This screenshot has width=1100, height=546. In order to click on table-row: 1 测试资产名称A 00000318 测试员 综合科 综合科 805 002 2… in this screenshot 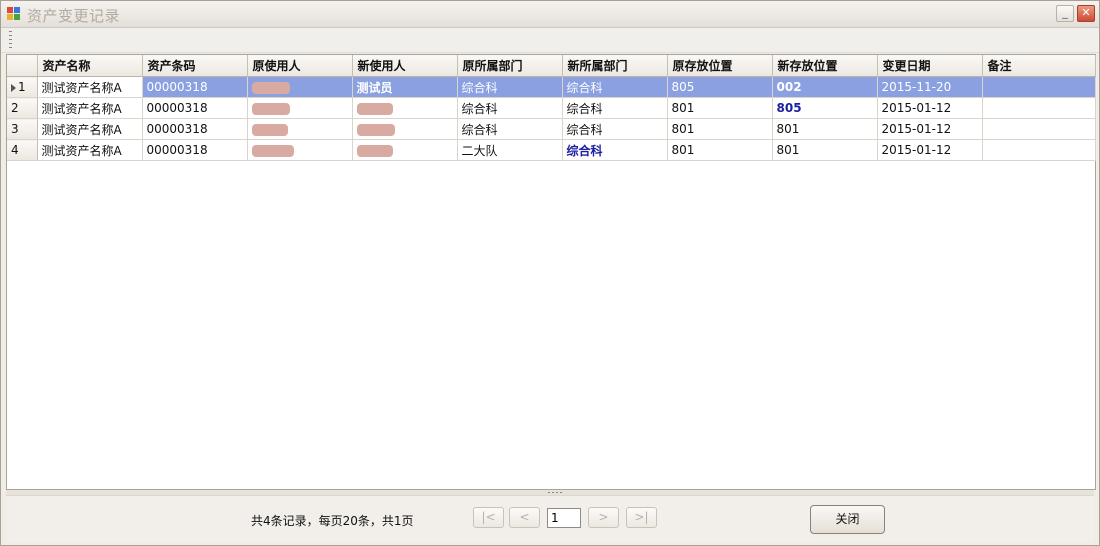, I will do `click(551, 87)`.